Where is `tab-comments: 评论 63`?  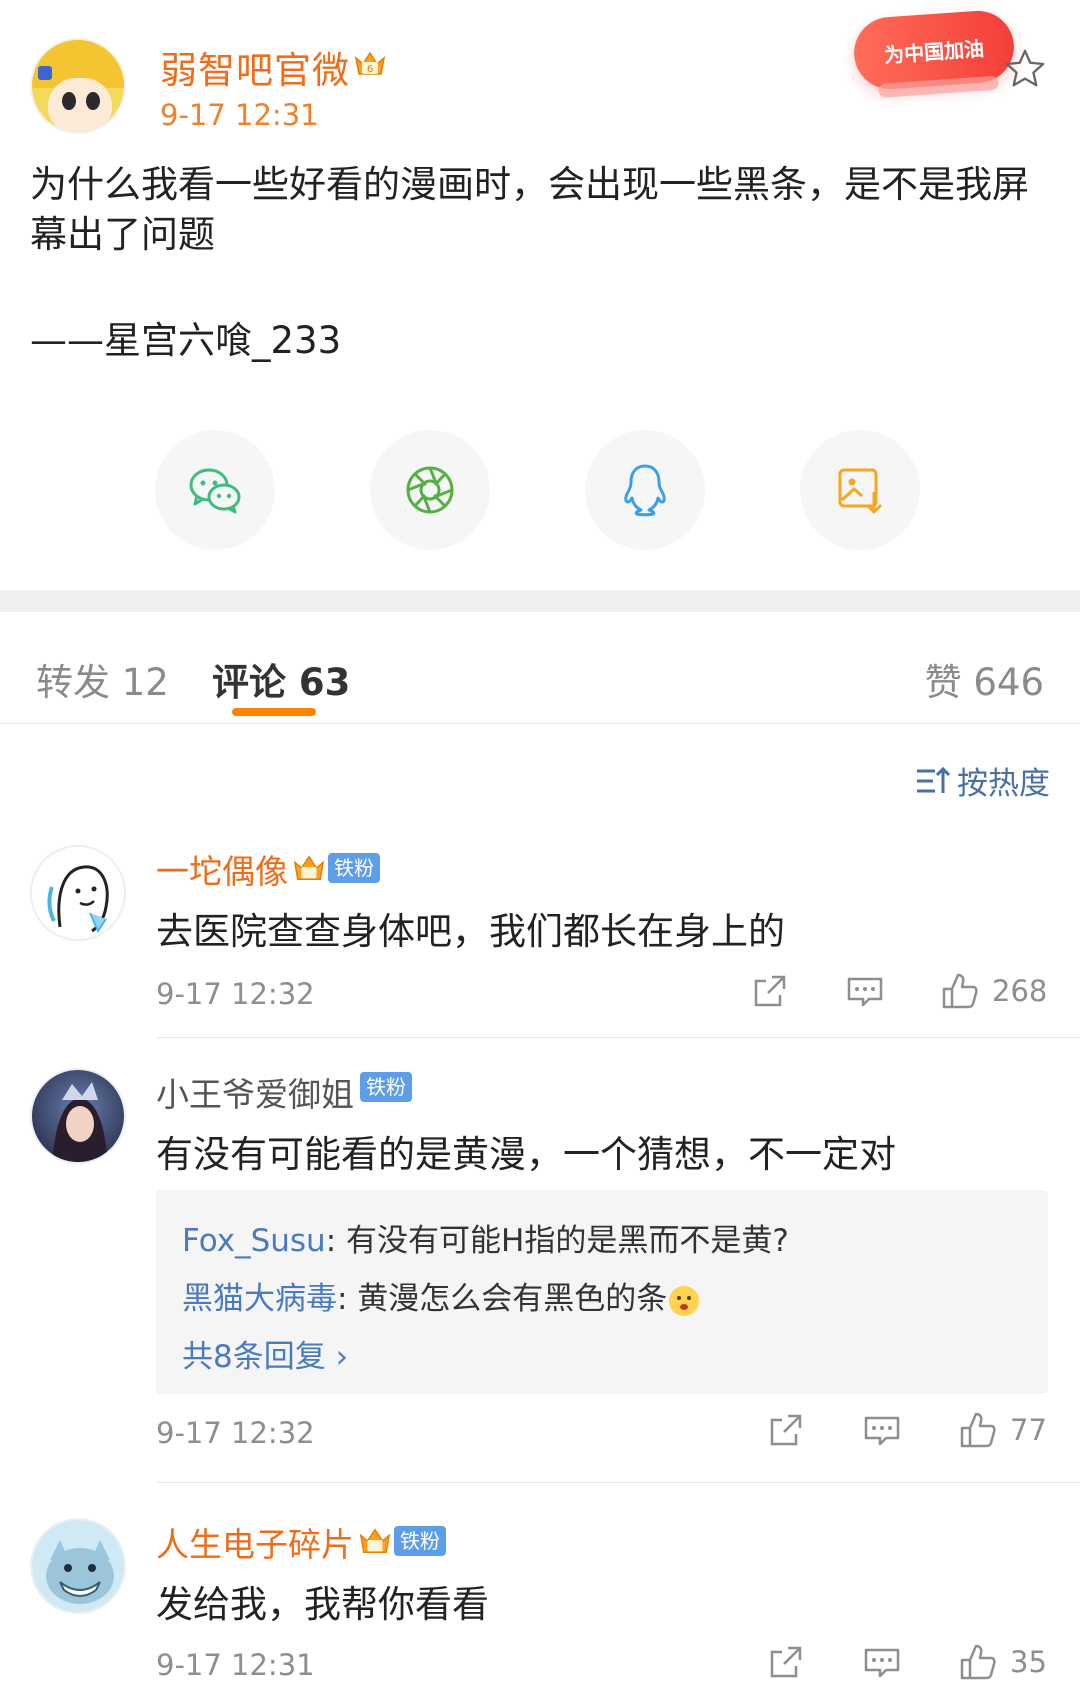 tab-comments: 评论 63 is located at coordinates (281, 679).